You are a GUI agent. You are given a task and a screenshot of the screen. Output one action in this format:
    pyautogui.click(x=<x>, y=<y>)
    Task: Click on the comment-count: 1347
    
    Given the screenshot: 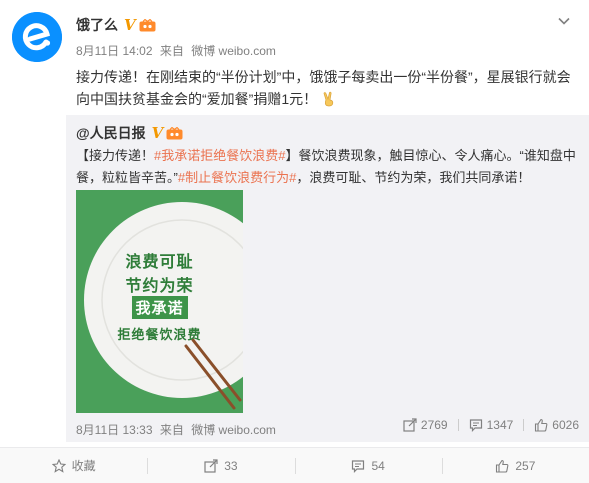 What is the action you would take?
    pyautogui.click(x=500, y=425)
    